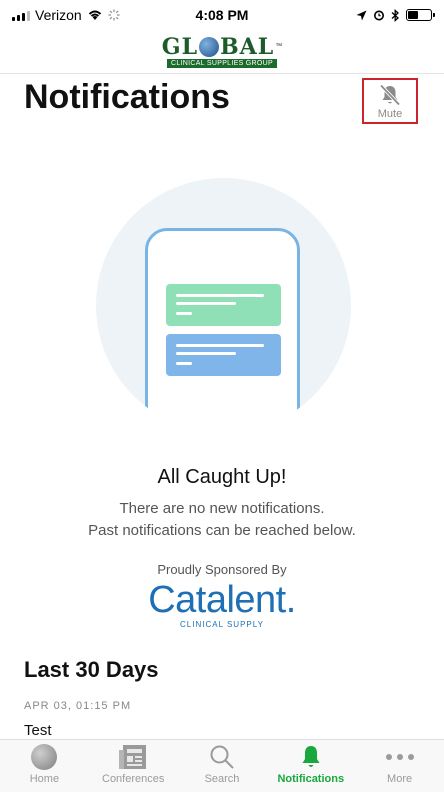 The height and width of the screenshot is (792, 444). I want to click on battery-icon, so click(420, 15).